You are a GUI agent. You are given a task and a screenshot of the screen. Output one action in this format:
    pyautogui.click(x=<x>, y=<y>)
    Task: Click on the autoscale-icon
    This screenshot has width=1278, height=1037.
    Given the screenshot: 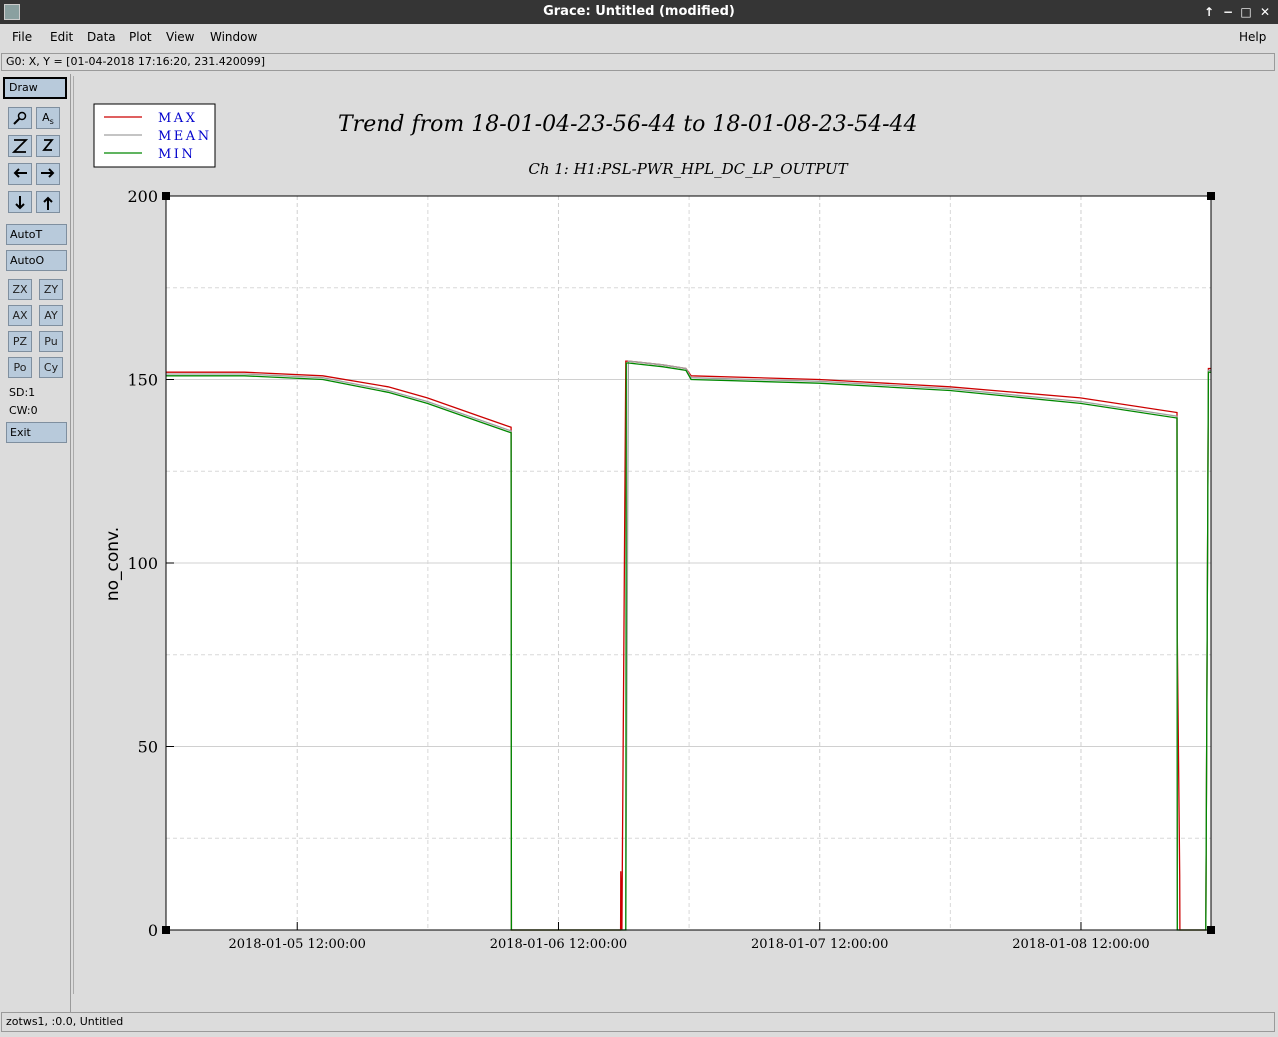 What is the action you would take?
    pyautogui.click(x=20, y=146)
    